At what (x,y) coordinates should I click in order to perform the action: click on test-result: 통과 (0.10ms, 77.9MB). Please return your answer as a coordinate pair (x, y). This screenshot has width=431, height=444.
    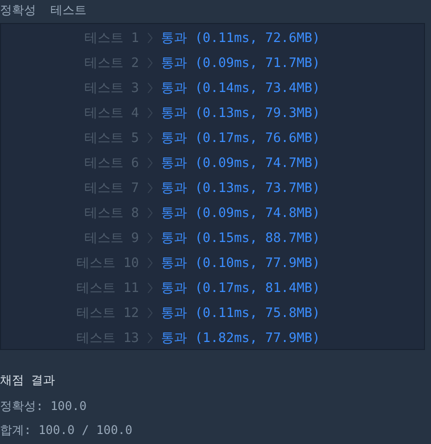
    Looking at the image, I should click on (241, 263).